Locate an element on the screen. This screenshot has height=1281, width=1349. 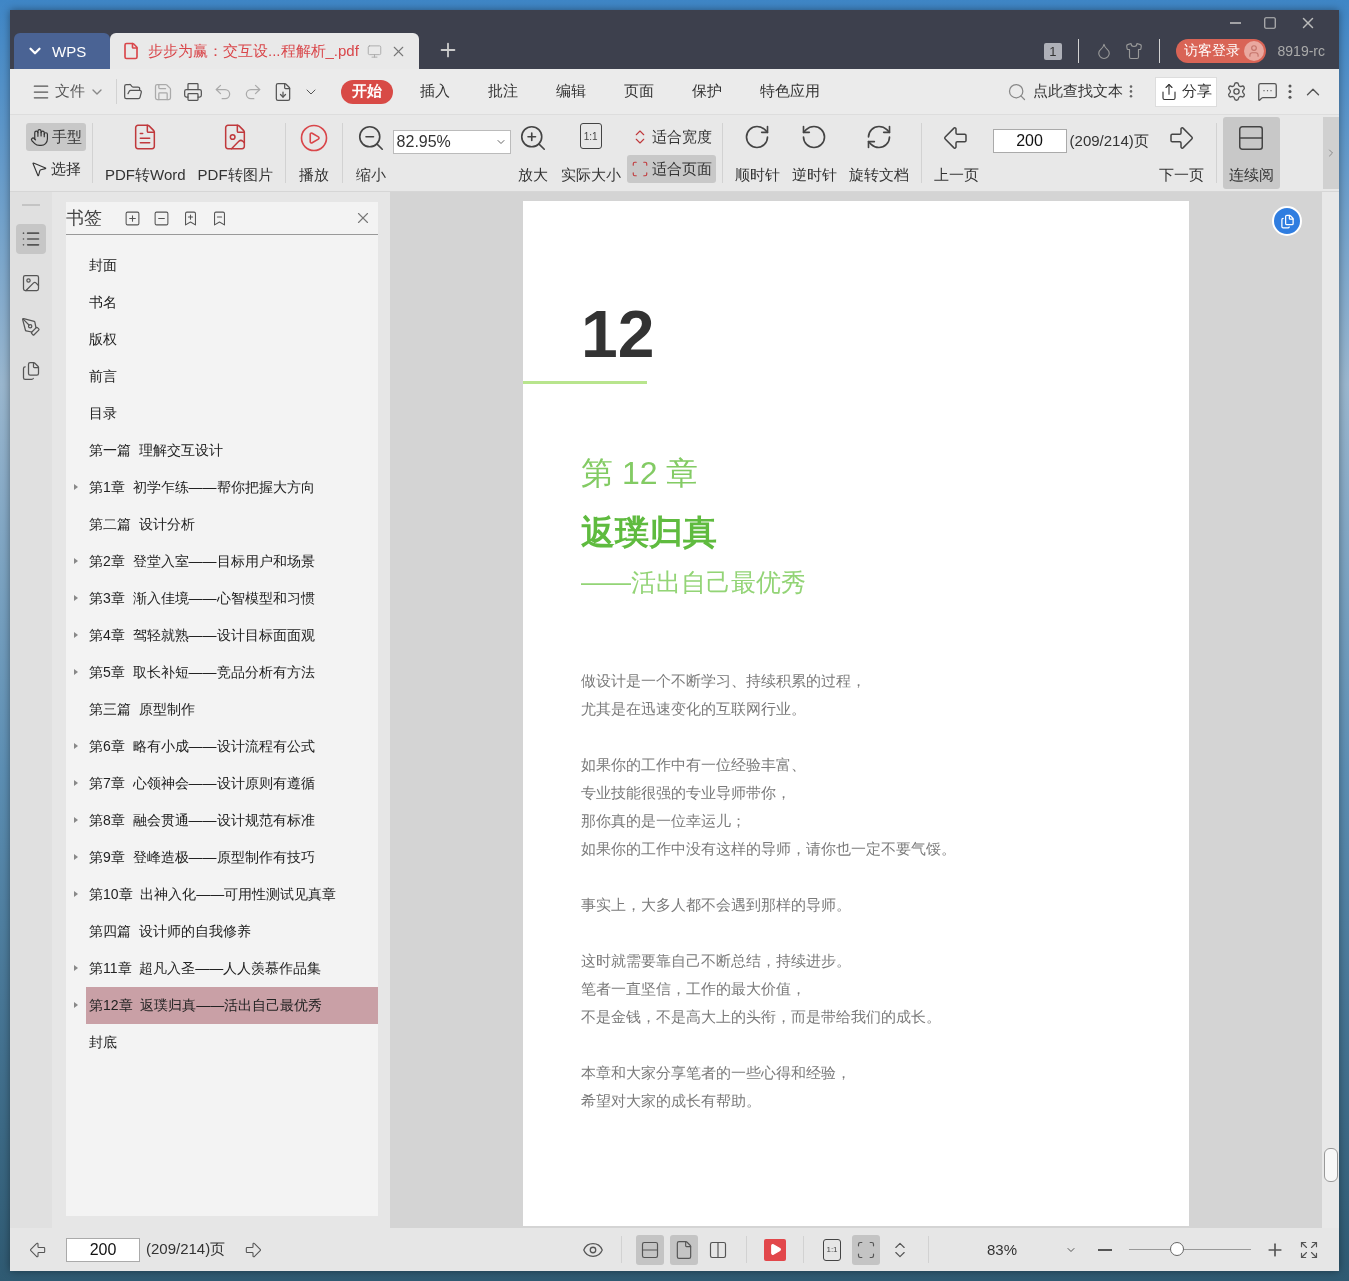
convert-button: PDF转图片 is located at coordinates (235, 153).